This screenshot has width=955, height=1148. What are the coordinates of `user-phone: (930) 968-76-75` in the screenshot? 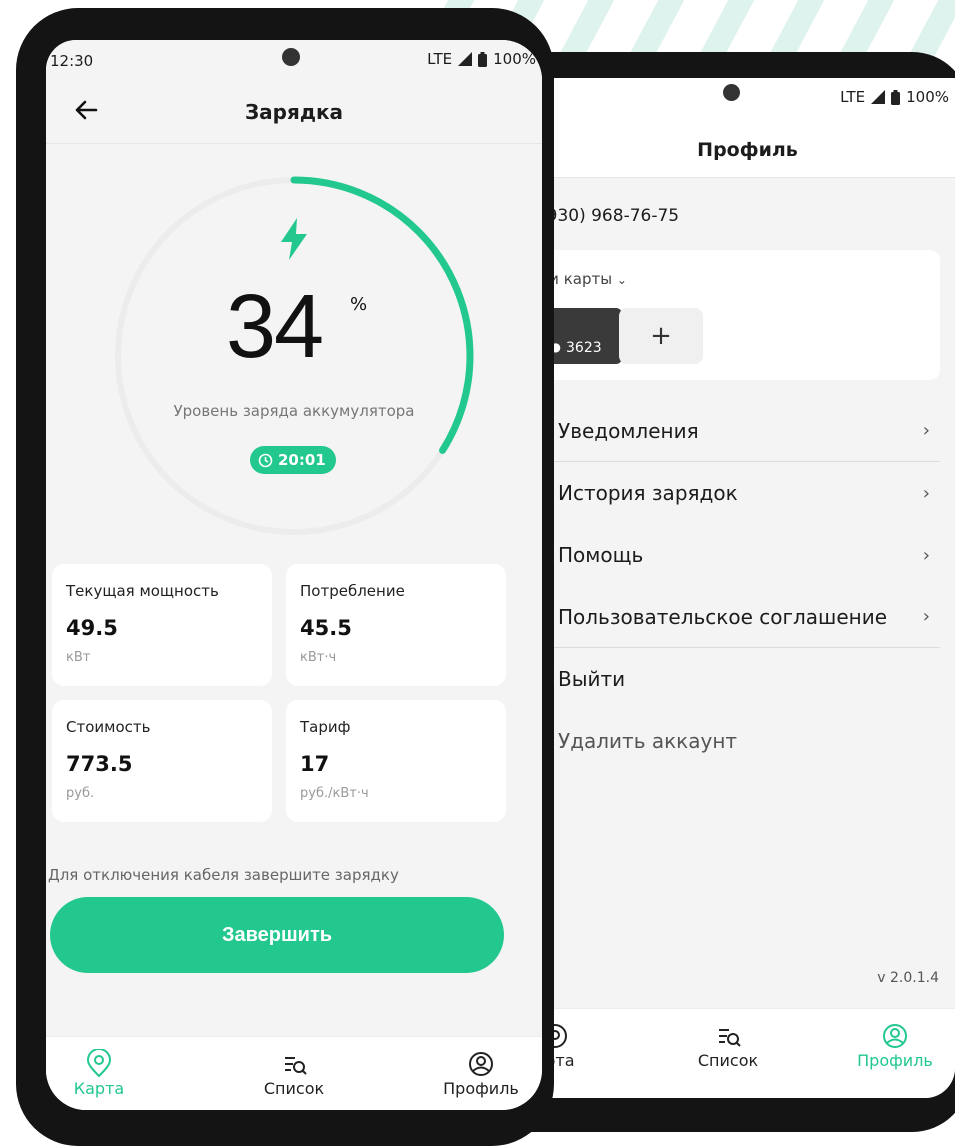 It's located at (610, 216).